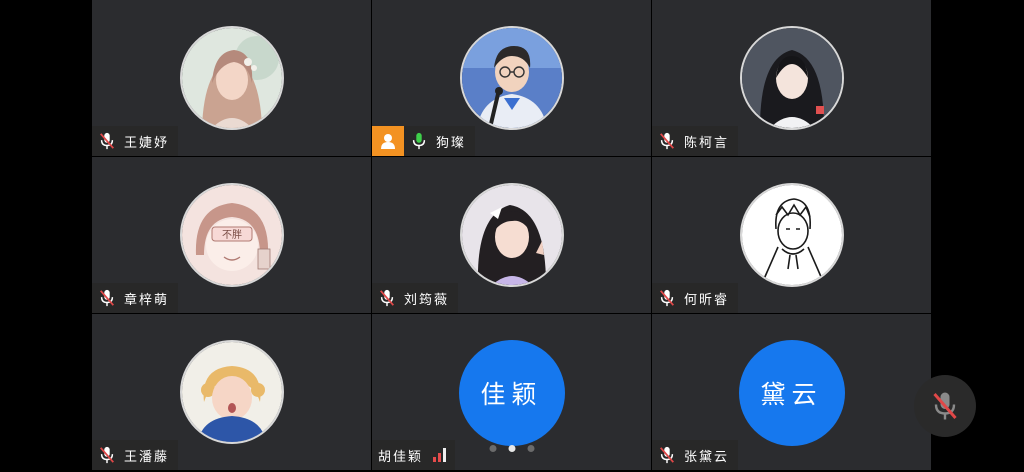 Image resolution: width=1024 pixels, height=472 pixels. What do you see at coordinates (147, 300) in the screenshot?
I see `participant-name: 章梓萌` at bounding box center [147, 300].